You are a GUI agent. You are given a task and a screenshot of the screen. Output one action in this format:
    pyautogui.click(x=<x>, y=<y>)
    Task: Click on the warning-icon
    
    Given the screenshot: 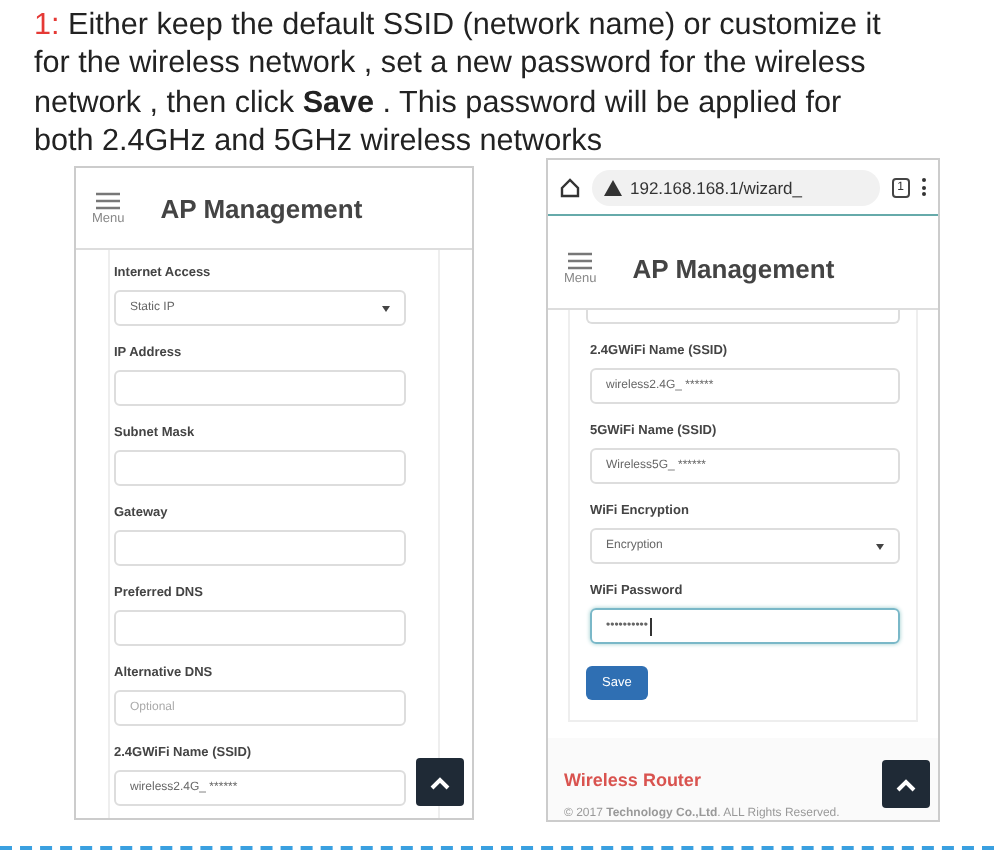 What is the action you would take?
    pyautogui.click(x=613, y=187)
    